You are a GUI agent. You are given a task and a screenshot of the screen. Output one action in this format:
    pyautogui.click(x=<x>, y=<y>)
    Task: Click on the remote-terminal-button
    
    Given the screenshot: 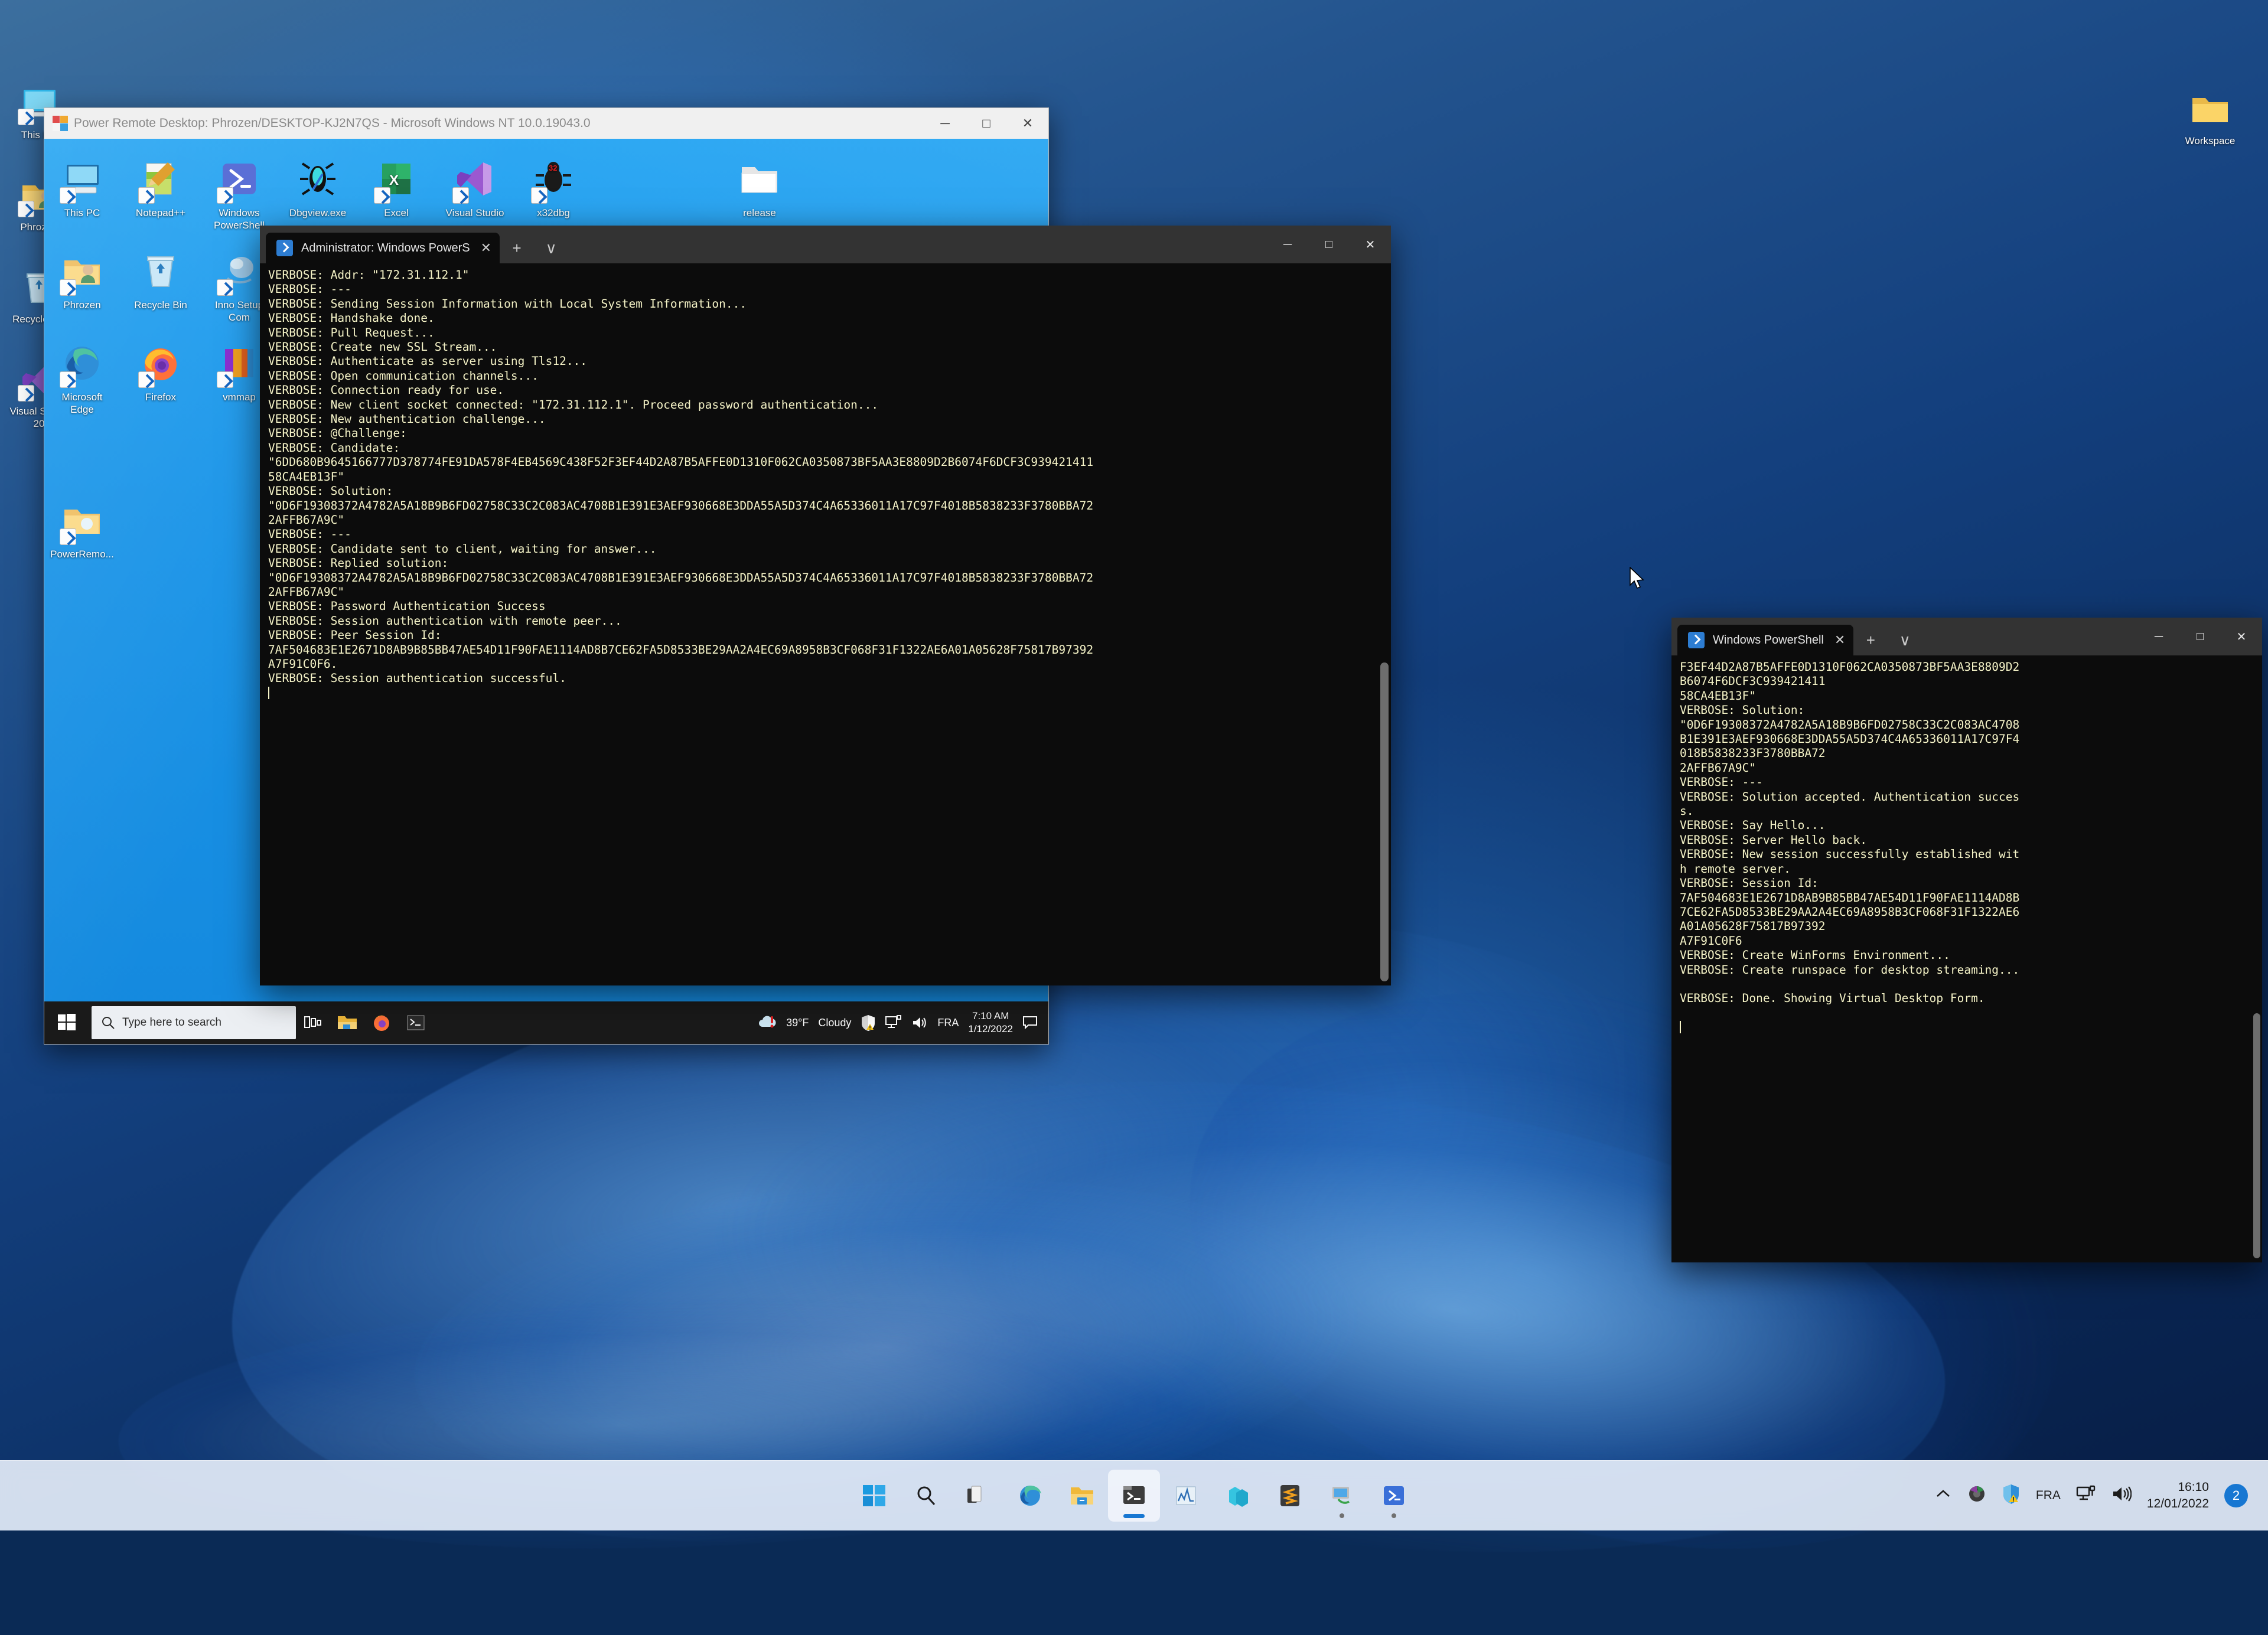 What is the action you would take?
    pyautogui.click(x=416, y=1022)
    